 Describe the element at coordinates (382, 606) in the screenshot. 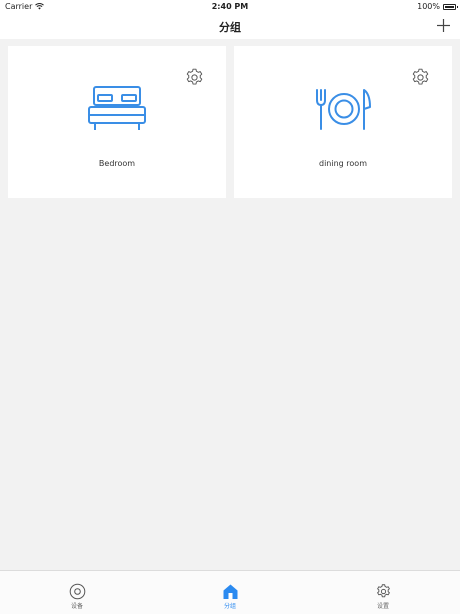

I see `tab-label: 设置` at that location.